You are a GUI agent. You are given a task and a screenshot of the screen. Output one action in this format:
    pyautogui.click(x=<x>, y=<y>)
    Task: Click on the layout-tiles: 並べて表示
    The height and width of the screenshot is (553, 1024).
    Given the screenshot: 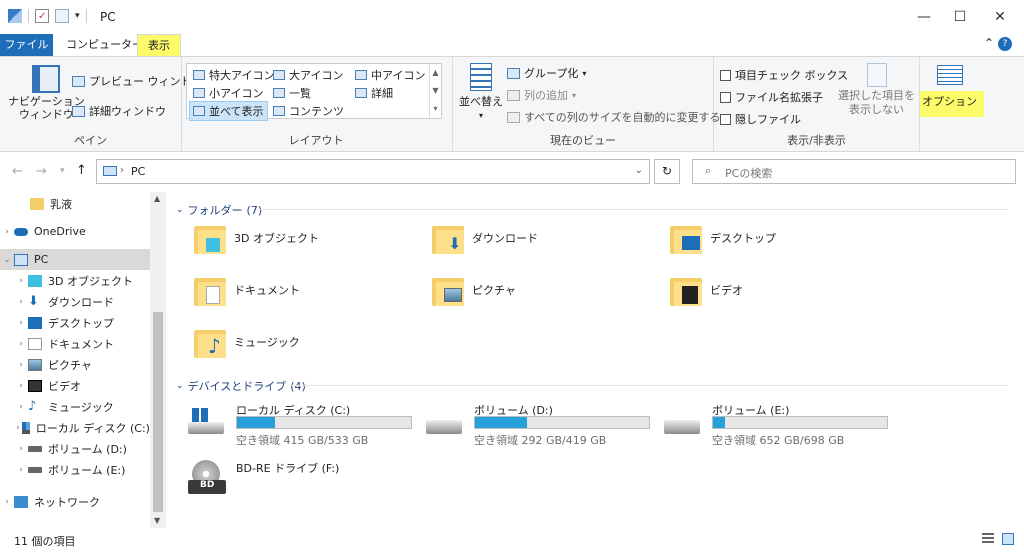 What is the action you would take?
    pyautogui.click(x=228, y=111)
    